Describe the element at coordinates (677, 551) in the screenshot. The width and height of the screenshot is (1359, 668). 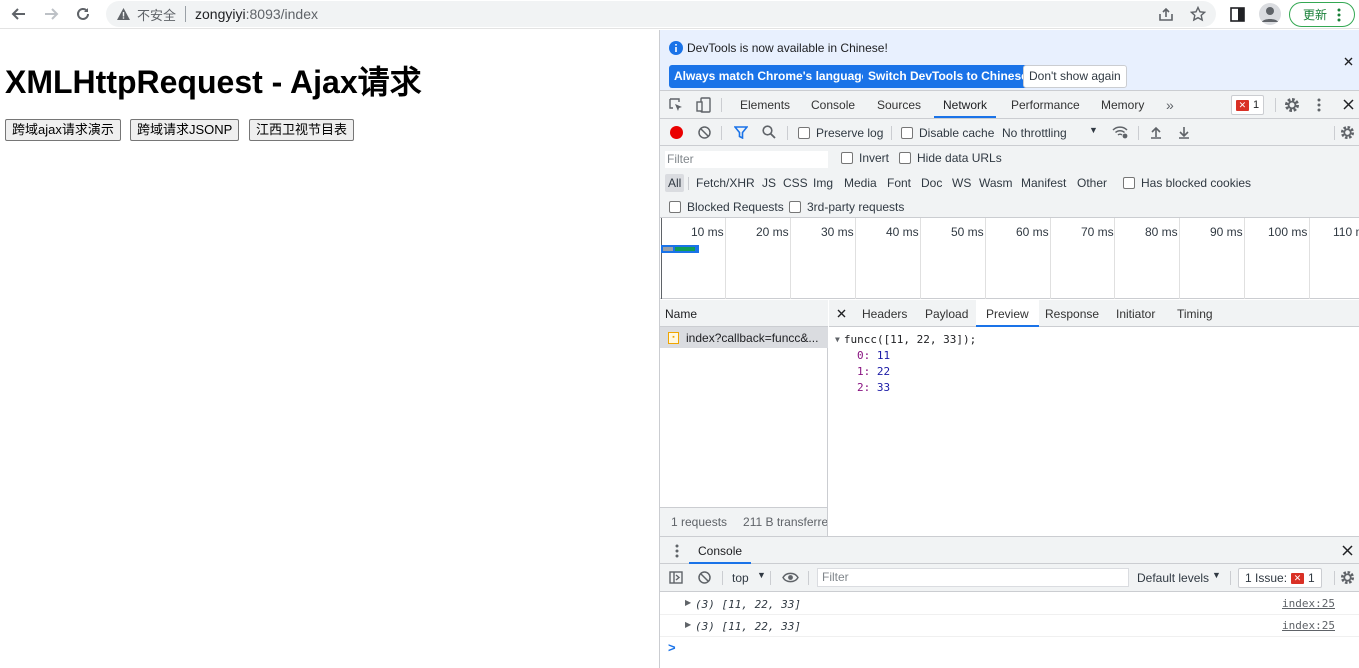
I see `drawer-menu-icon` at that location.